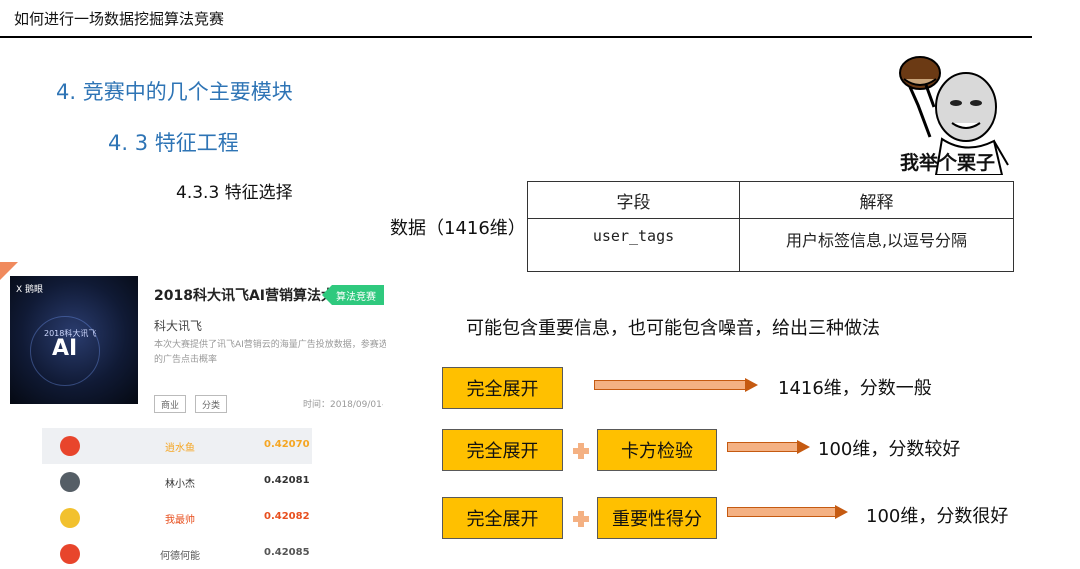  I want to click on table-header-cell: 字段, so click(633, 200).